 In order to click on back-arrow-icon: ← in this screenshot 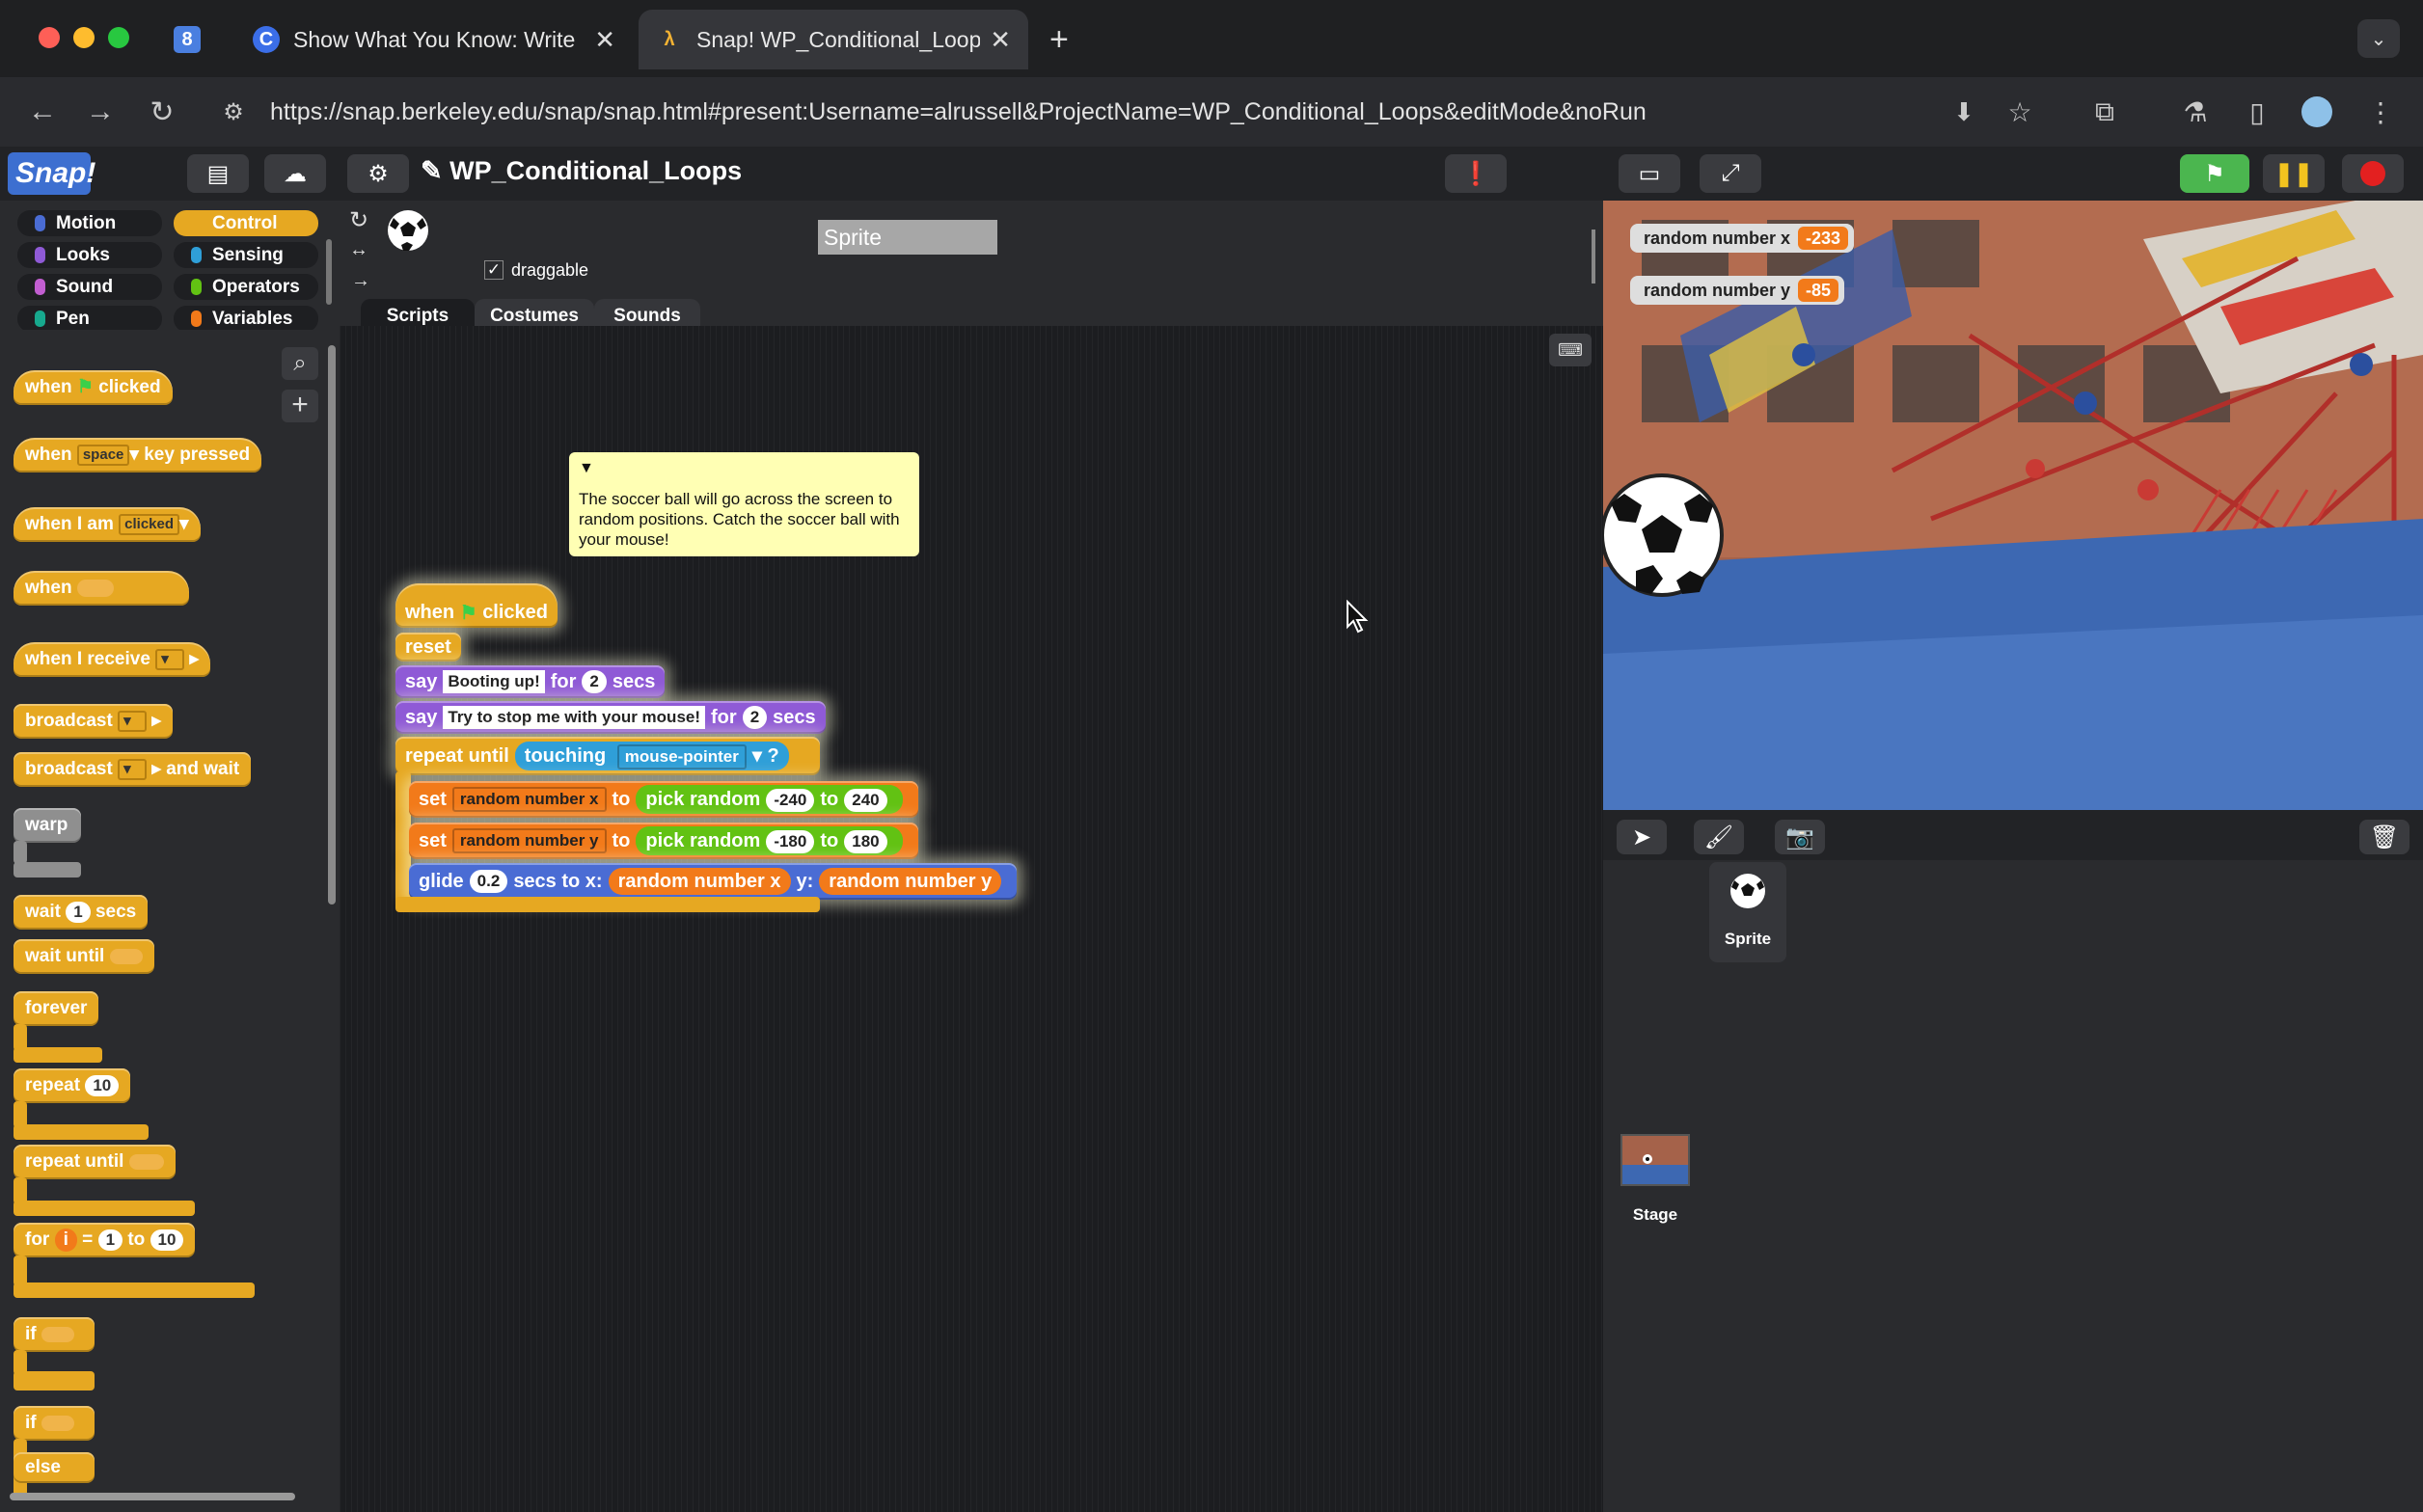, I will do `click(42, 112)`.